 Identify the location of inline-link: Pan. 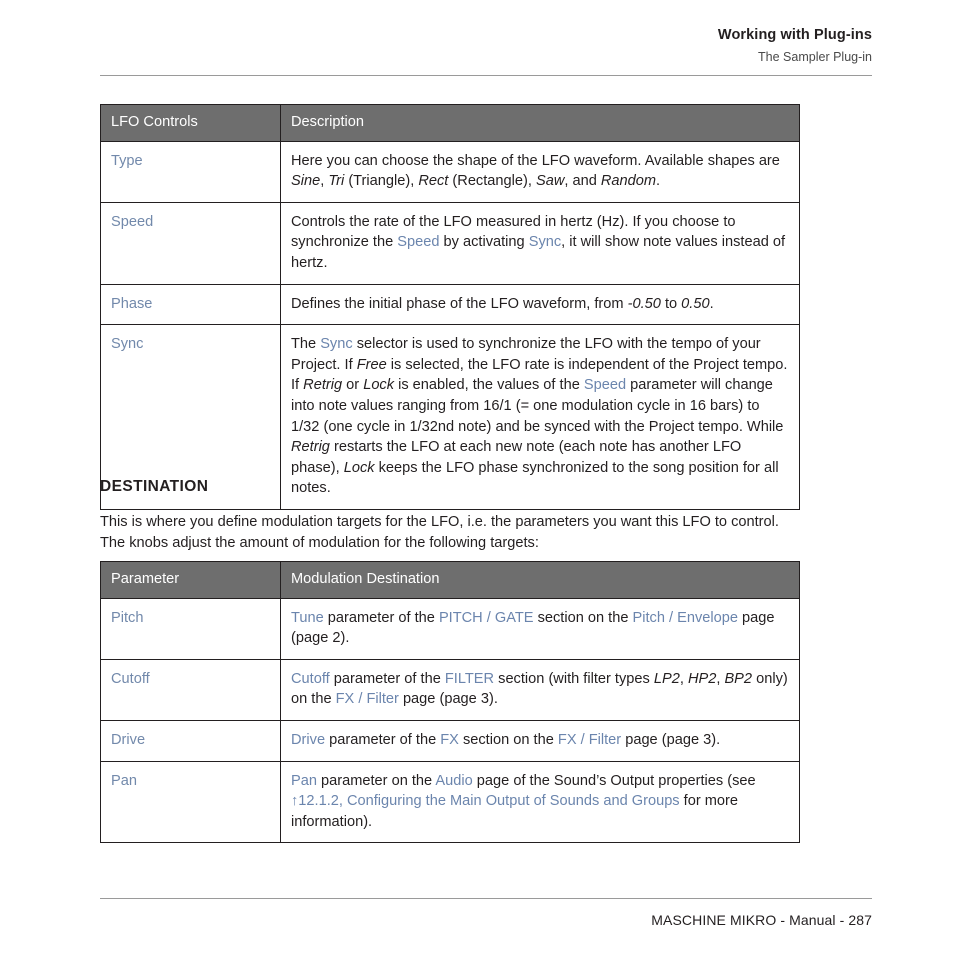
(304, 781).